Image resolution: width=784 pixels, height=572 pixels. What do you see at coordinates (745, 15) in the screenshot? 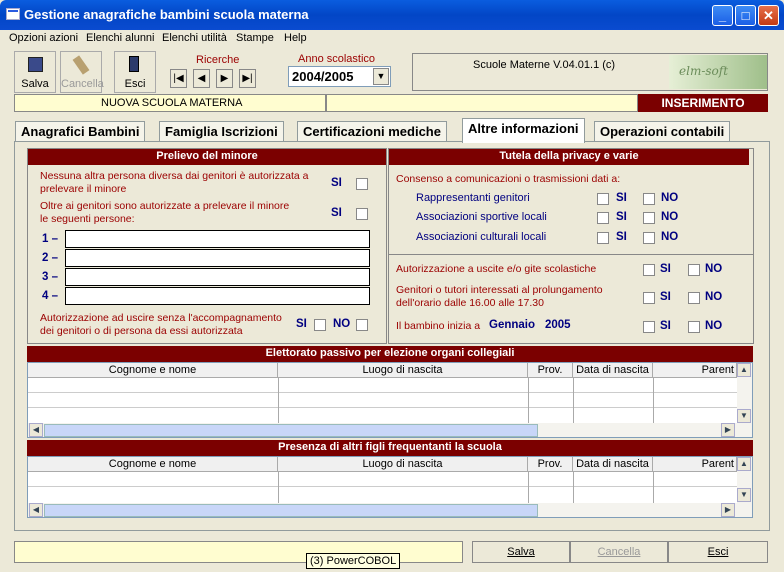
I see `maximize-button: □` at bounding box center [745, 15].